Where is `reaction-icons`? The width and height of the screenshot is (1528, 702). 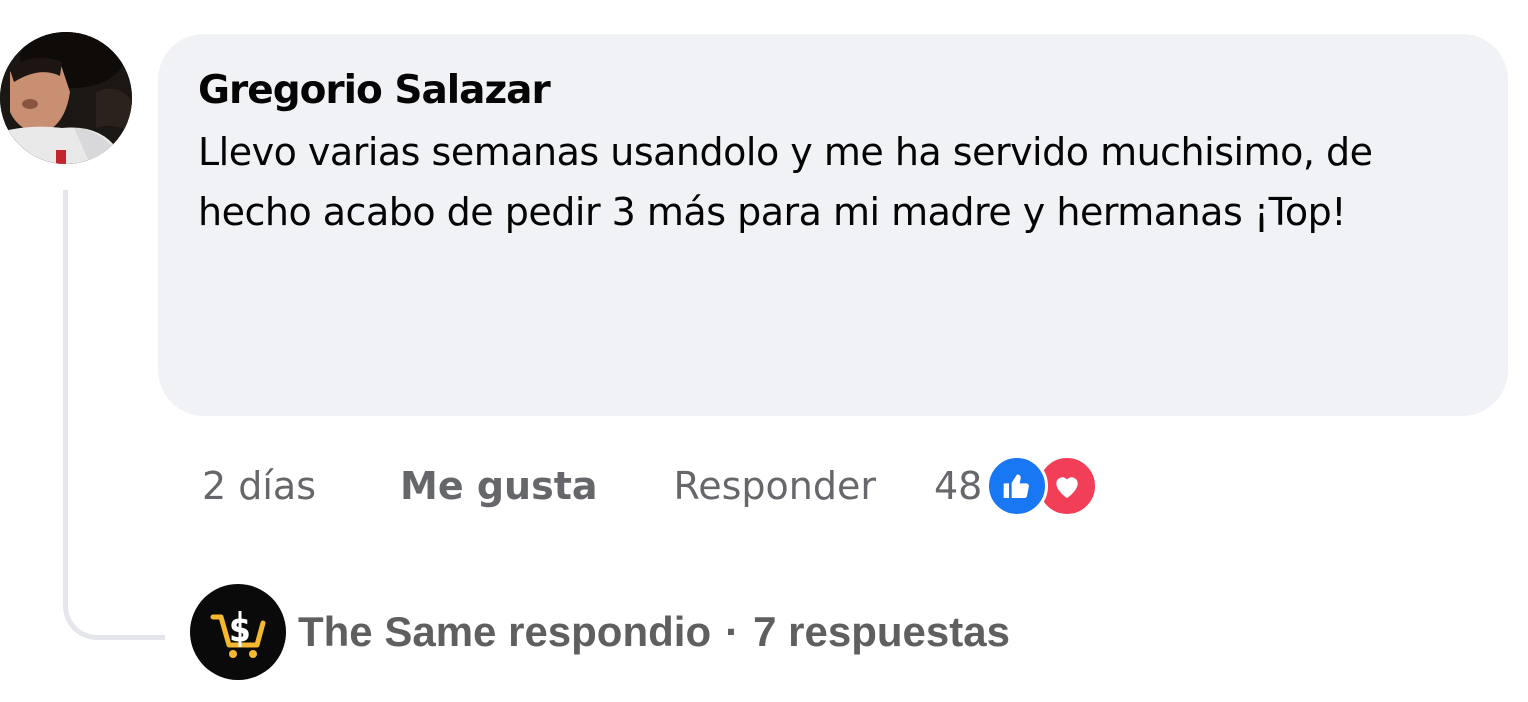 reaction-icons is located at coordinates (1042, 486).